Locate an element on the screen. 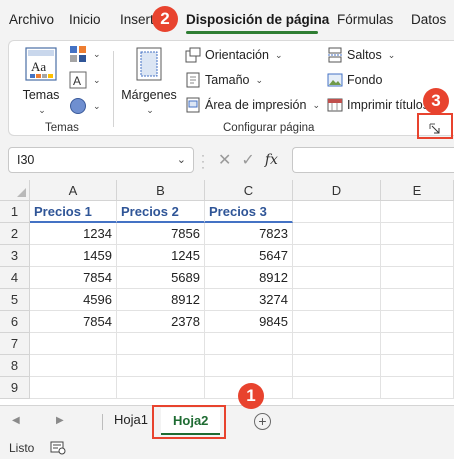 This screenshot has width=454, height=459. callout-step-1: 1 is located at coordinates (251, 396).